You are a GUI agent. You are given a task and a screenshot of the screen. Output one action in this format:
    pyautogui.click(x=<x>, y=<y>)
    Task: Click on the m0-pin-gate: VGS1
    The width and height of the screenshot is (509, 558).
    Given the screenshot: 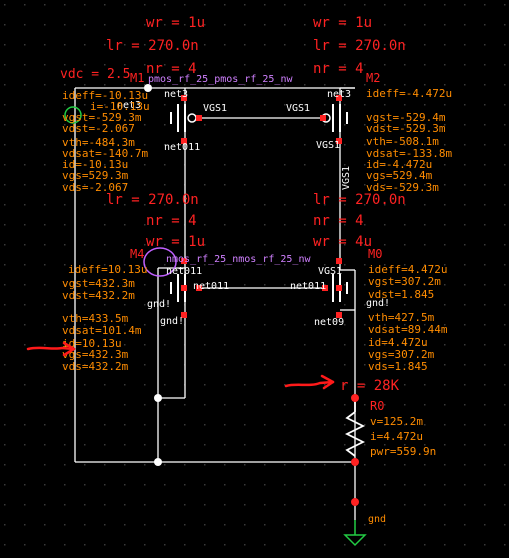 What is the action you would take?
    pyautogui.click(x=330, y=271)
    